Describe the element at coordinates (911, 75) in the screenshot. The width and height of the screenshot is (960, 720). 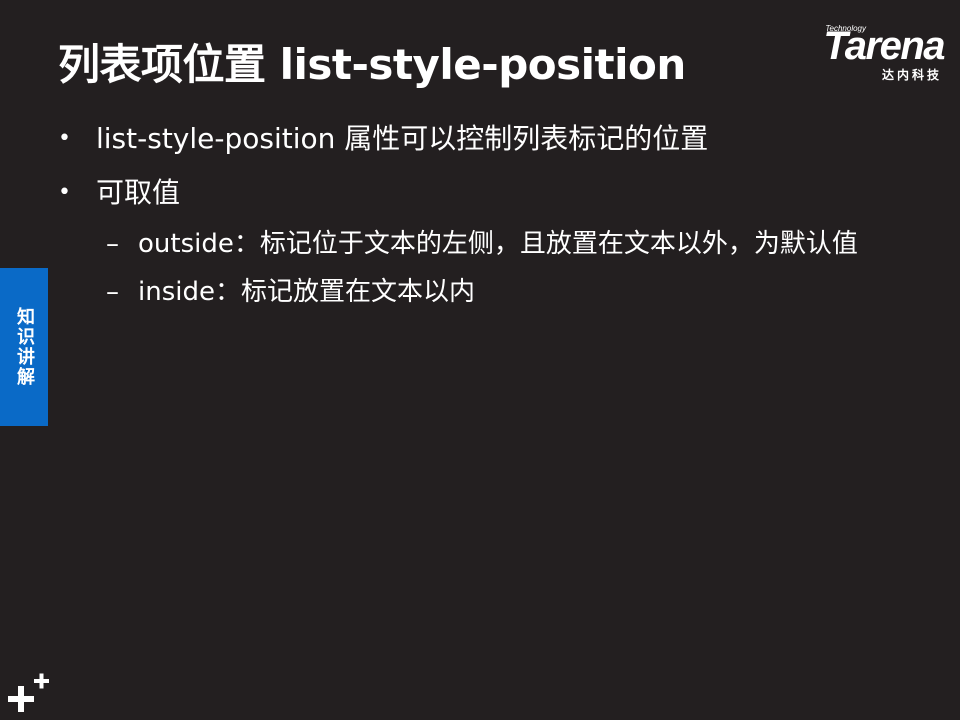
I see `logo-subtitle: 达内科技` at that location.